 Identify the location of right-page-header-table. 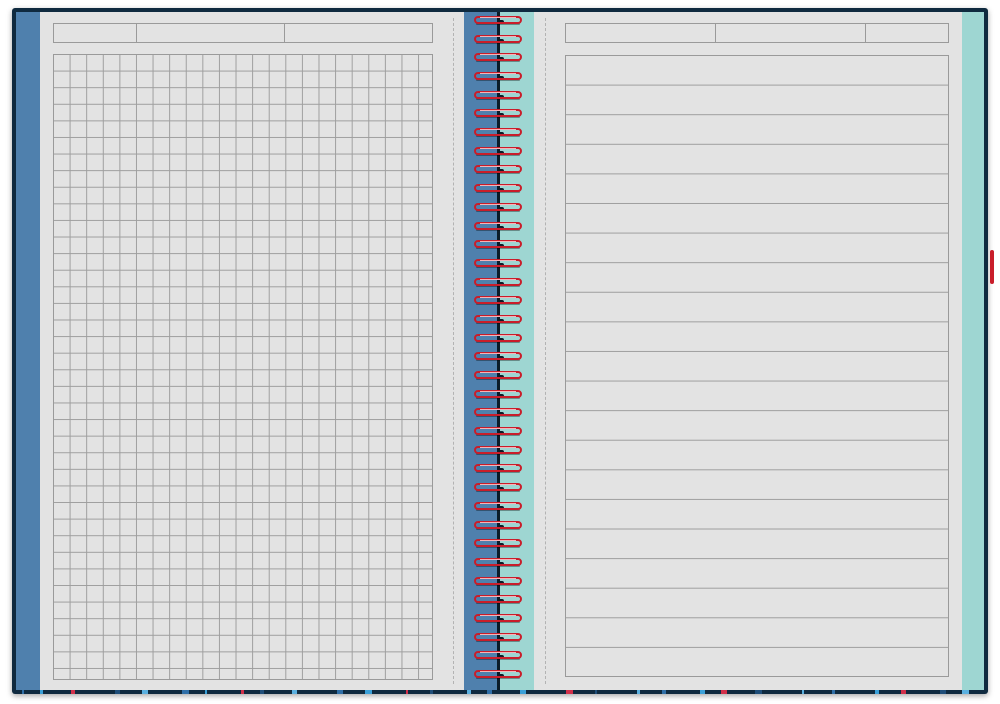
(757, 33).